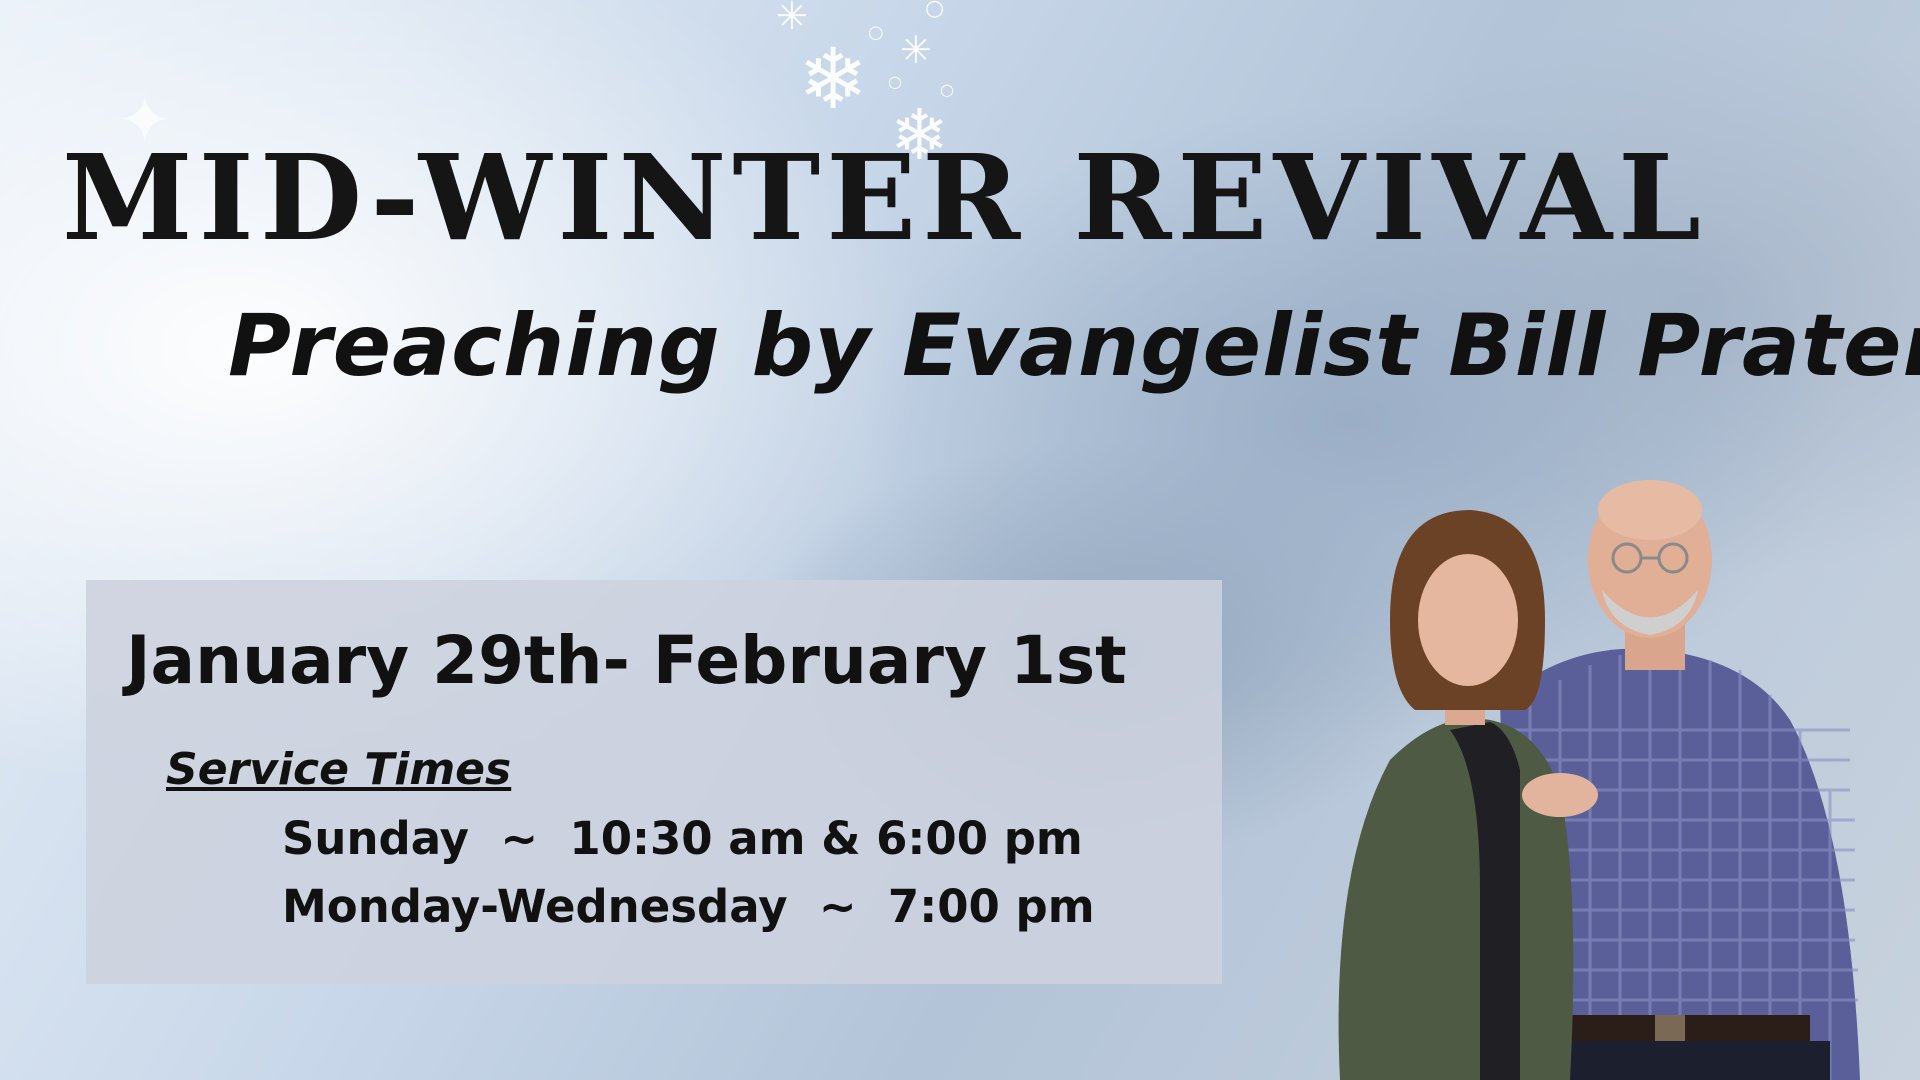 The width and height of the screenshot is (1920, 1080). Describe the element at coordinates (916, 50) in the screenshot. I see `snowflake-icon: ✳` at that location.